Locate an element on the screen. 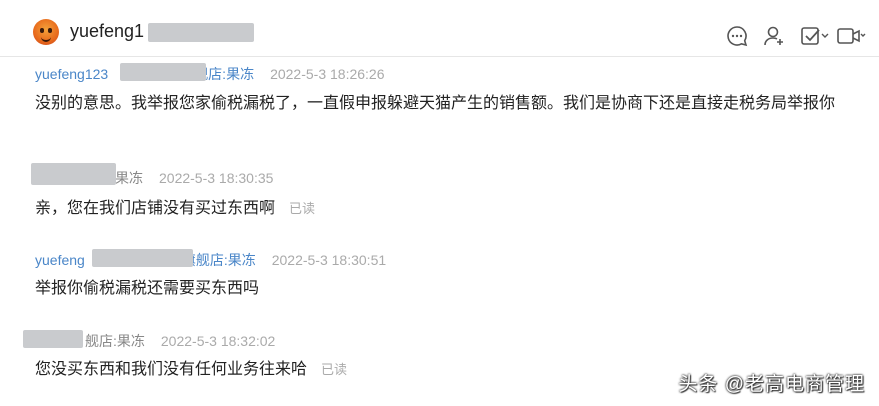 The image size is (879, 406). video-call-button is located at coordinates (854, 35).